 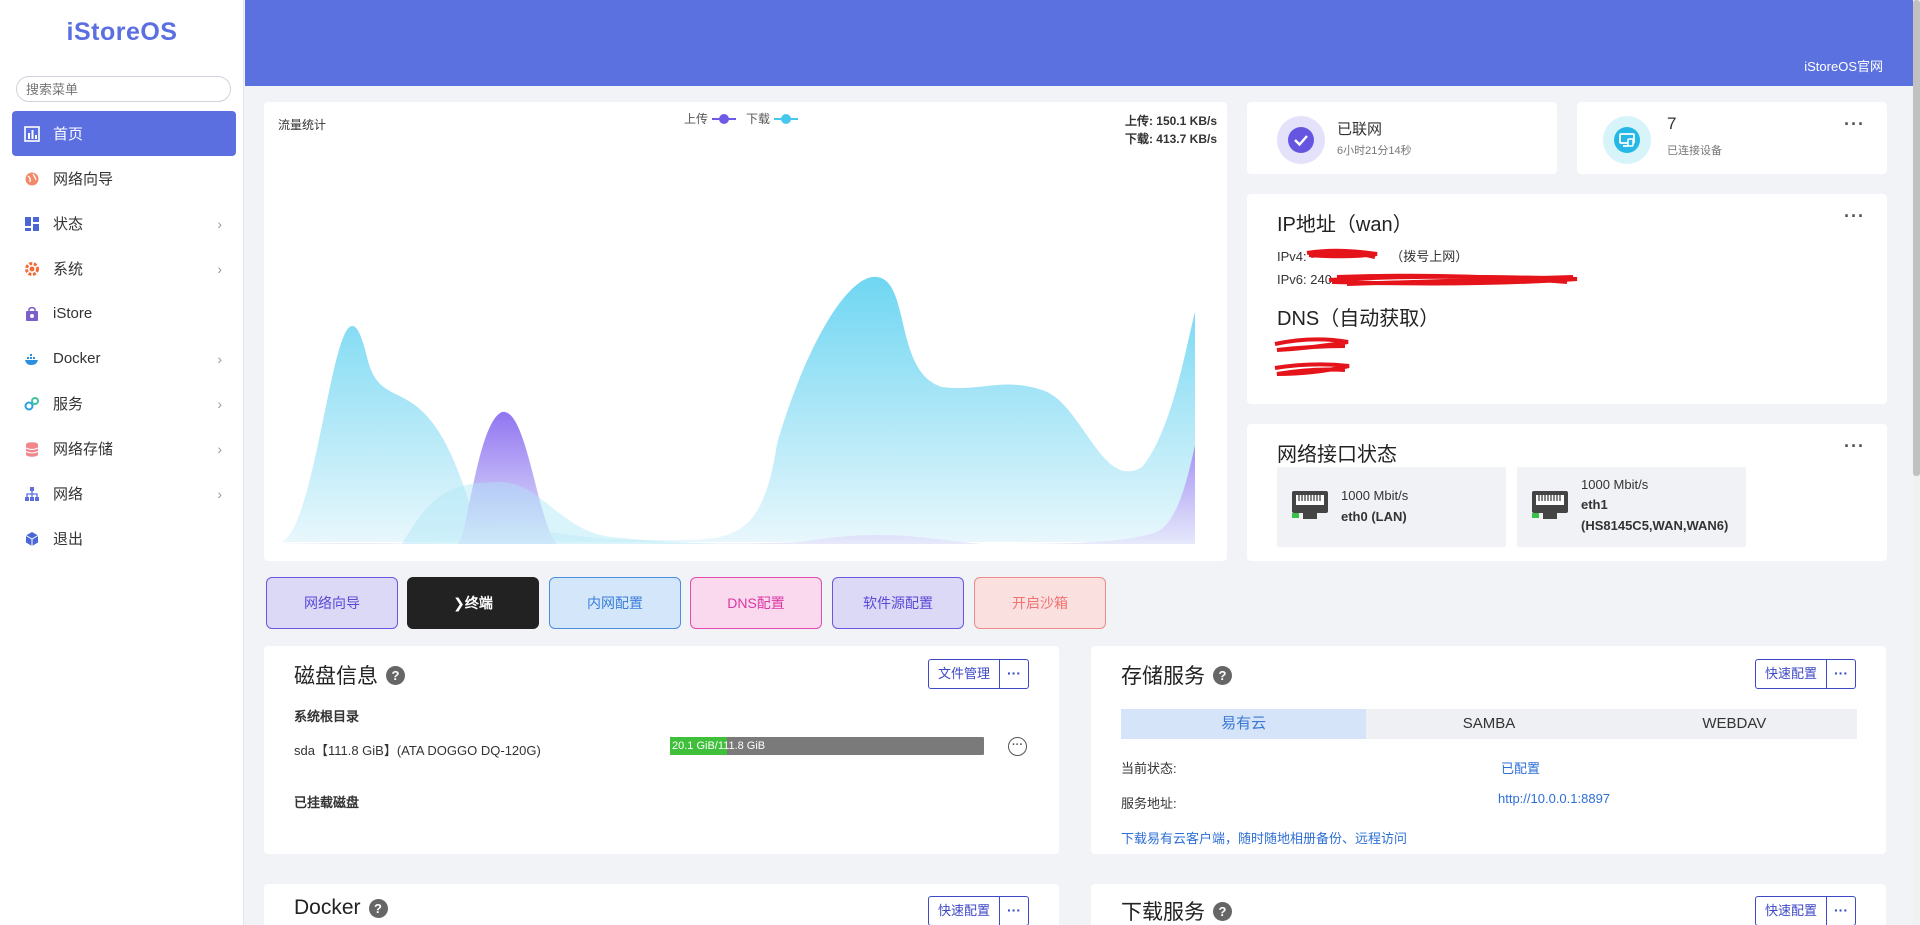 I want to click on grid-icon, so click(x=32, y=224).